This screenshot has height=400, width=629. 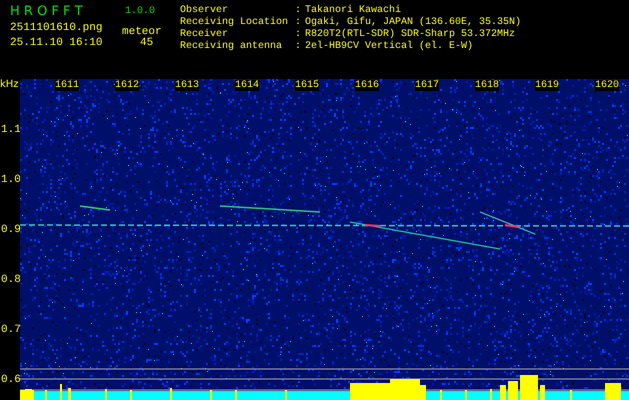 What do you see at coordinates (57, 28) in the screenshot?
I see `file-name: 2511101610.png` at bounding box center [57, 28].